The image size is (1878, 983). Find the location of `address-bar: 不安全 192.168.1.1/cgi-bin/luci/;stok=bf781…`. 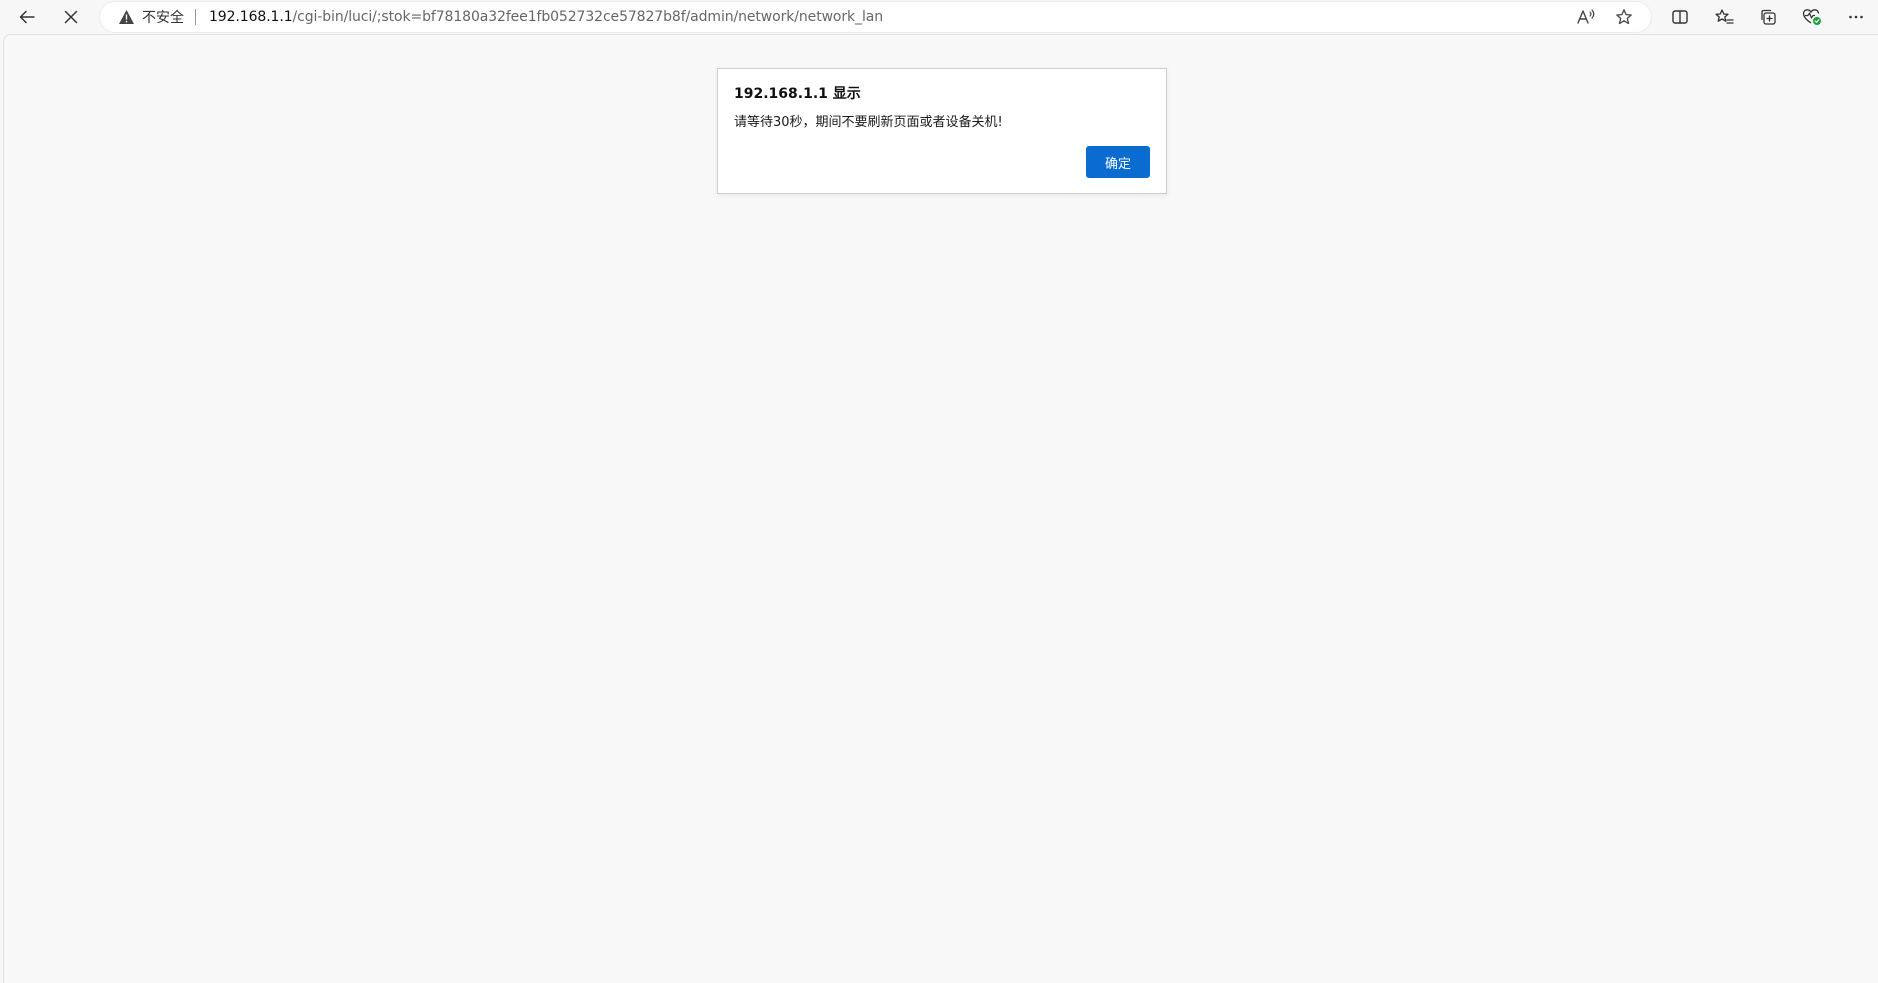

address-bar: 不安全 192.168.1.1/cgi-bin/luci/;stok=bf781… is located at coordinates (875, 17).